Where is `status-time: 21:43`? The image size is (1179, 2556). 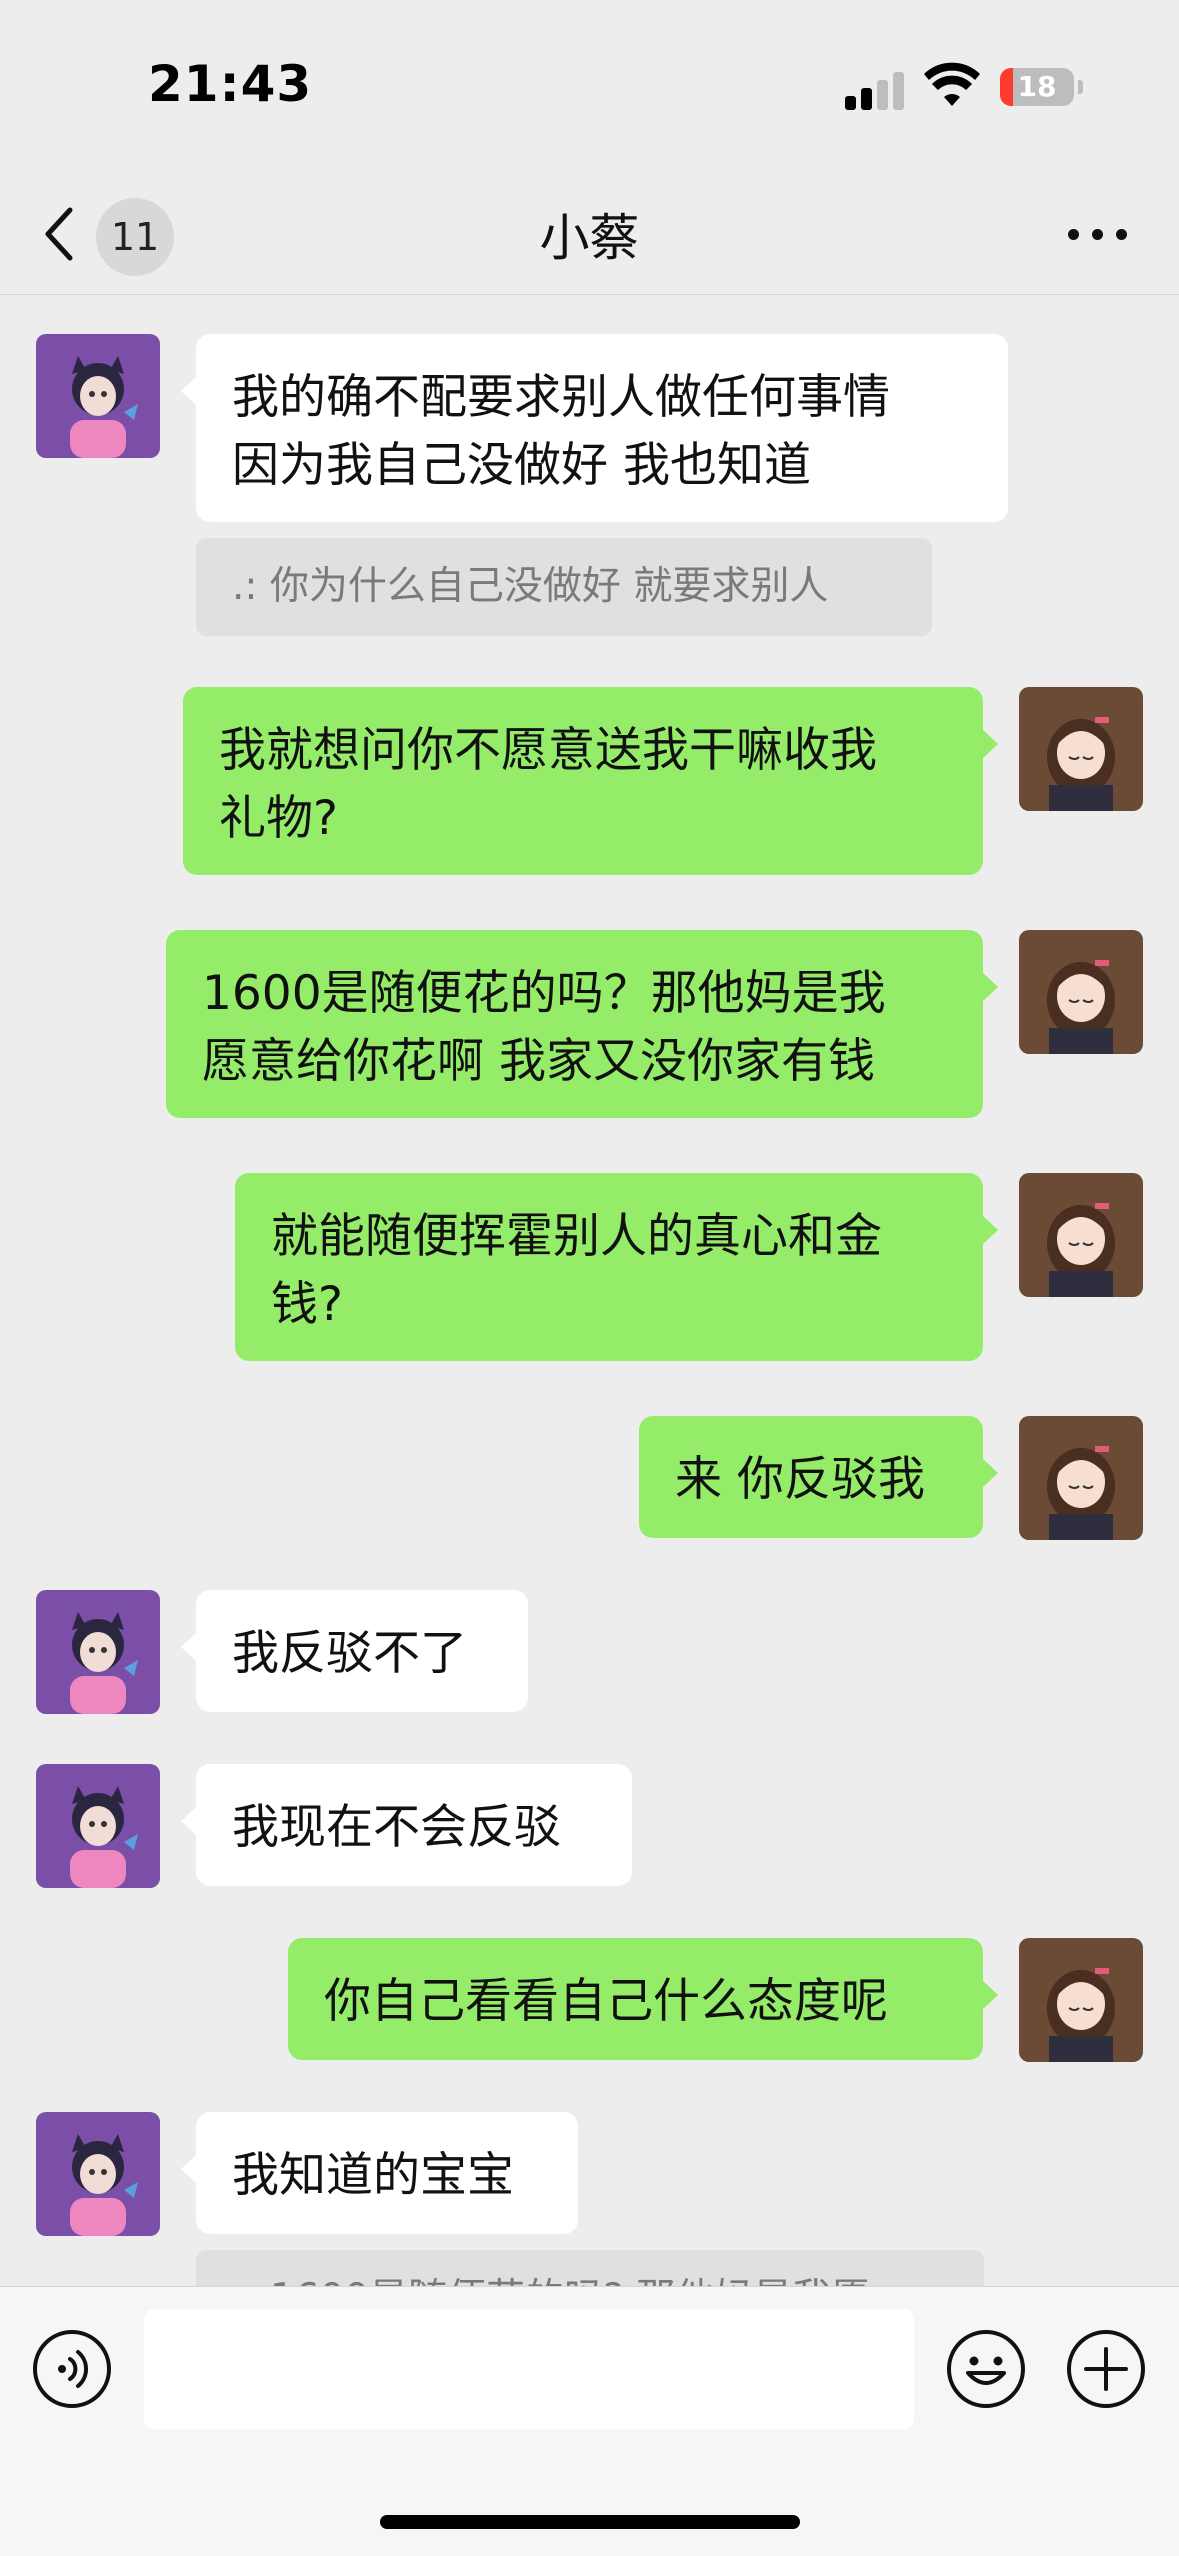
status-time: 21:43 is located at coordinates (230, 84).